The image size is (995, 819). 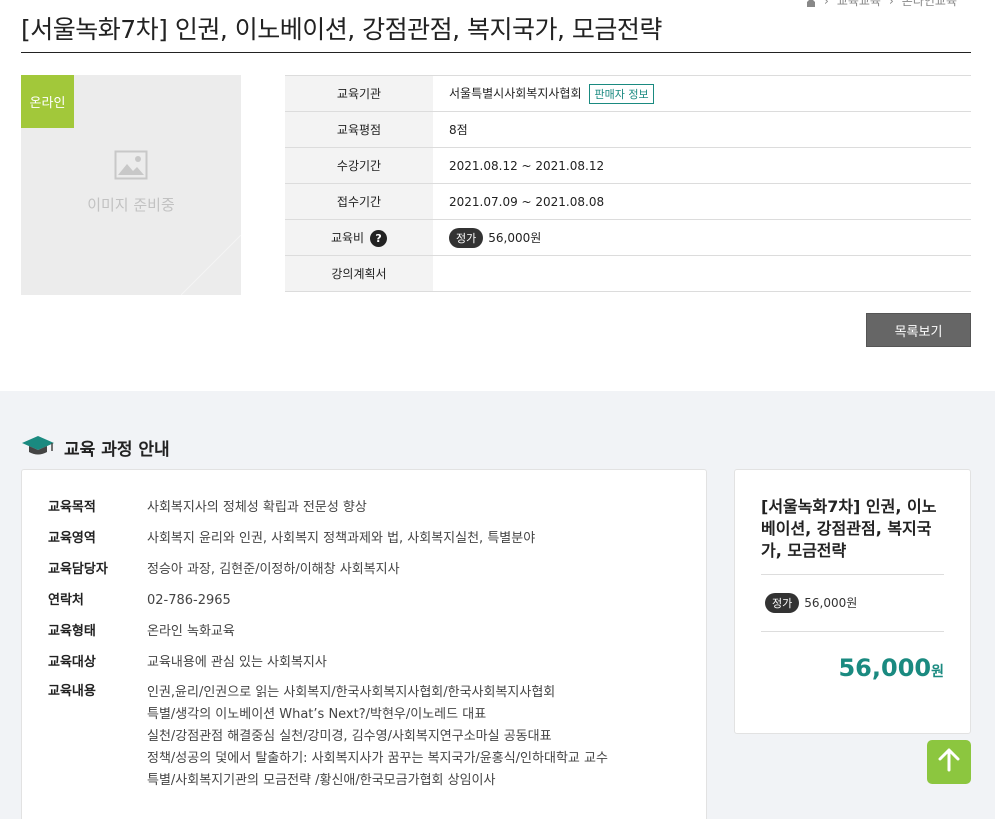 I want to click on content-line: 특별/생각의 이노베이션 What’s Next?/박현우/이노레드 대표, so click(x=317, y=714).